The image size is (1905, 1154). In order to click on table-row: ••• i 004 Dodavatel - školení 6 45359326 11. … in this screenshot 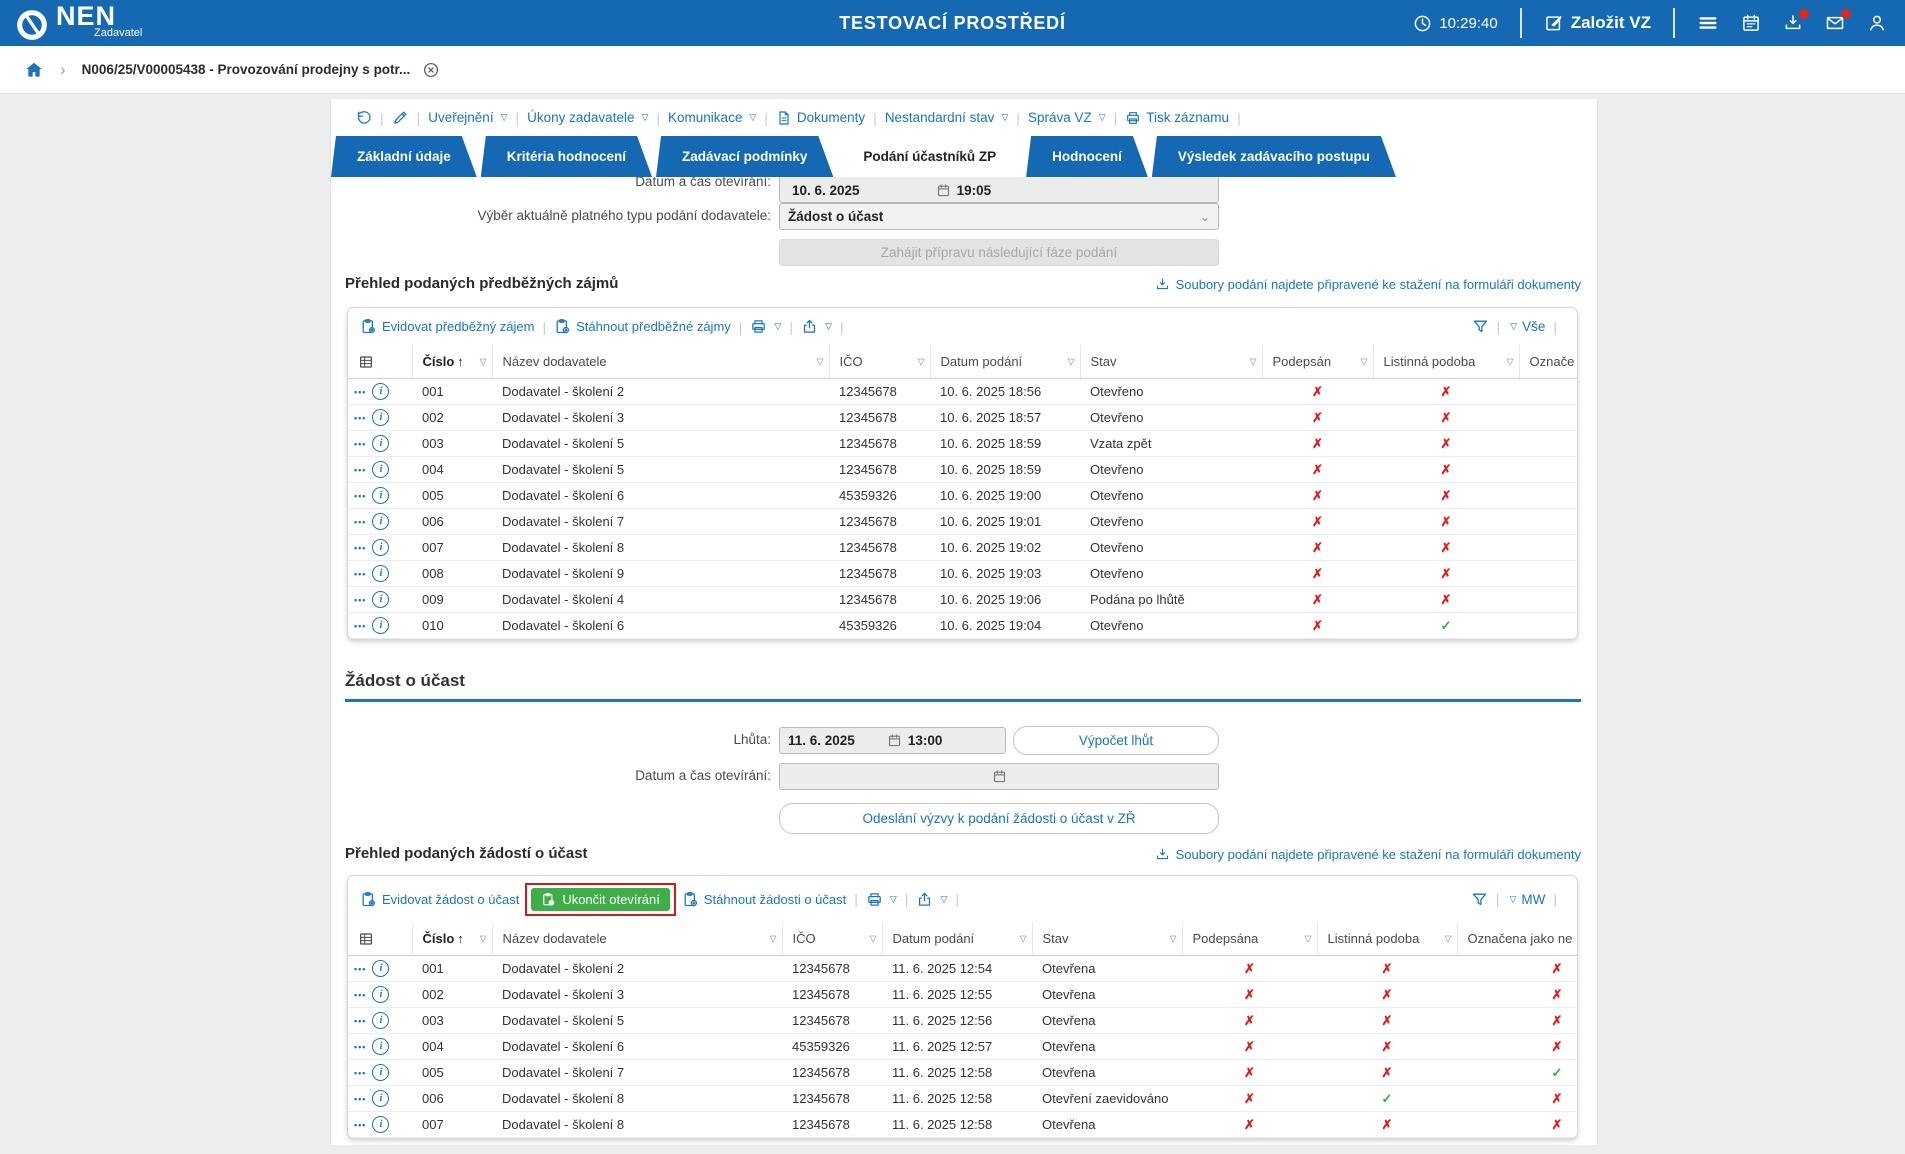, I will do `click(962, 1046)`.